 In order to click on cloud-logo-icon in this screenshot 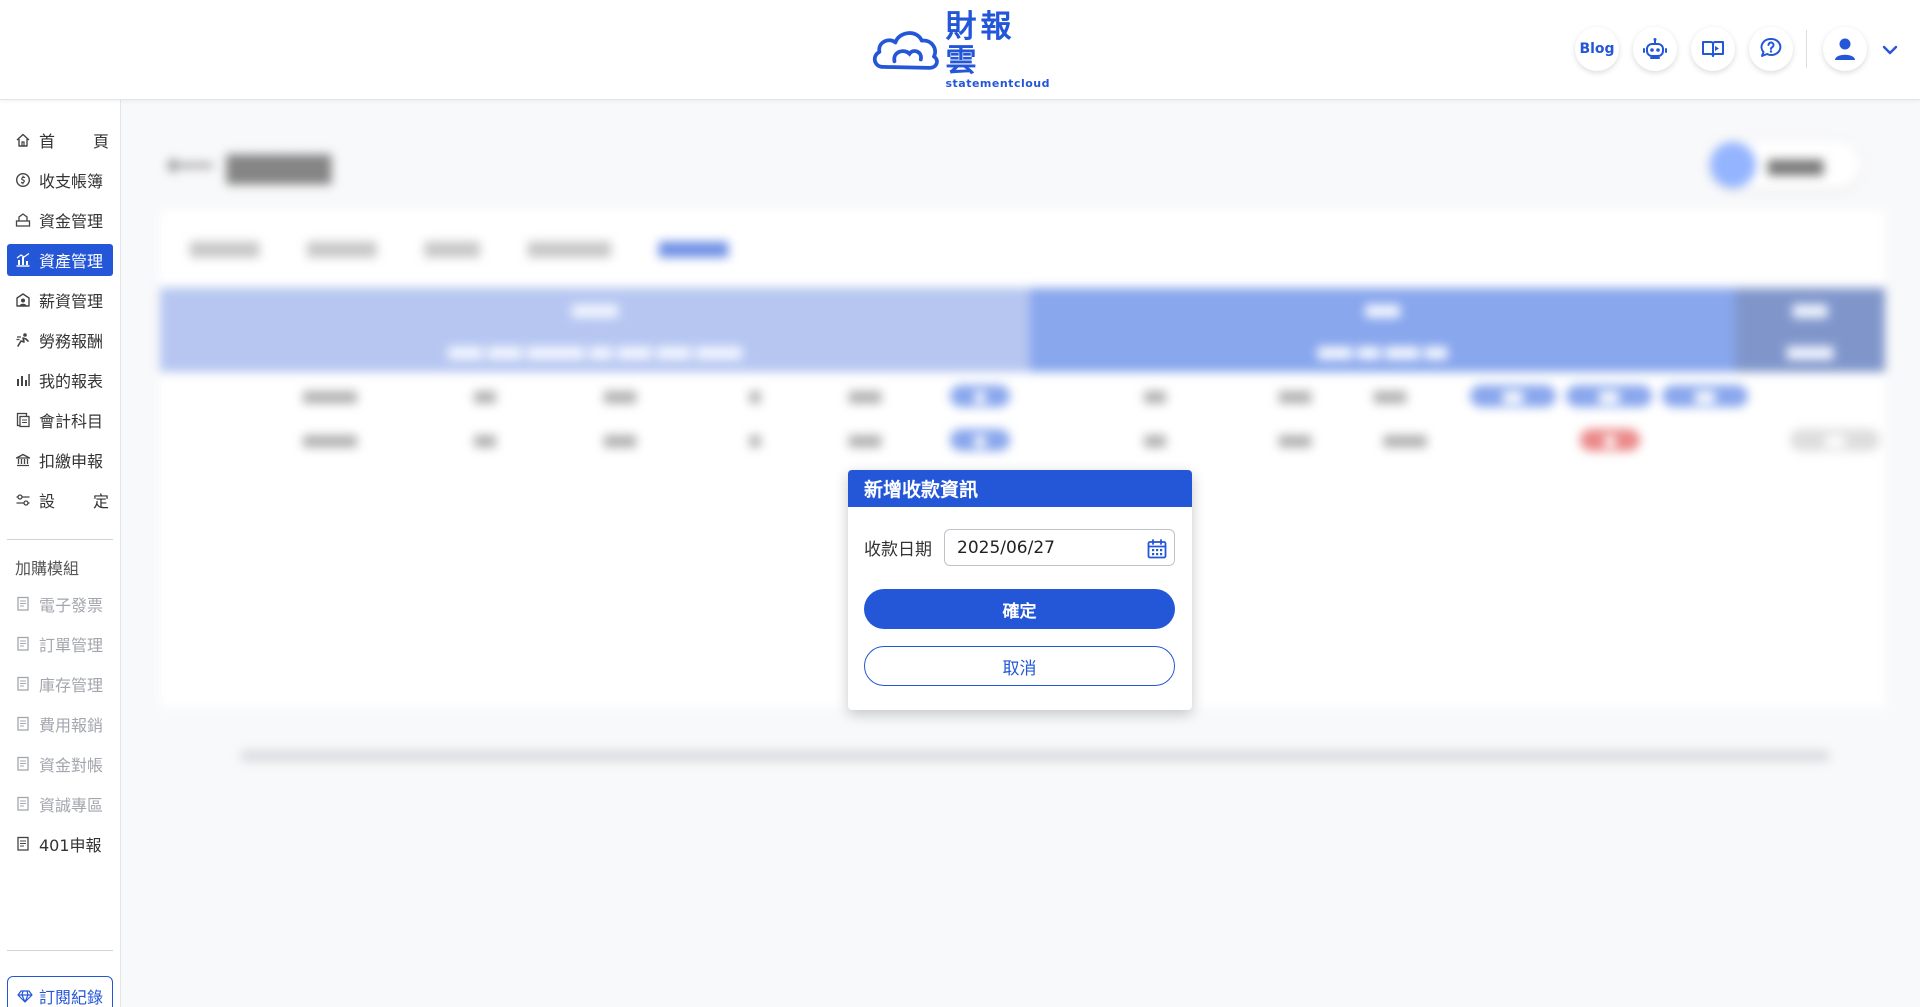, I will do `click(905, 50)`.